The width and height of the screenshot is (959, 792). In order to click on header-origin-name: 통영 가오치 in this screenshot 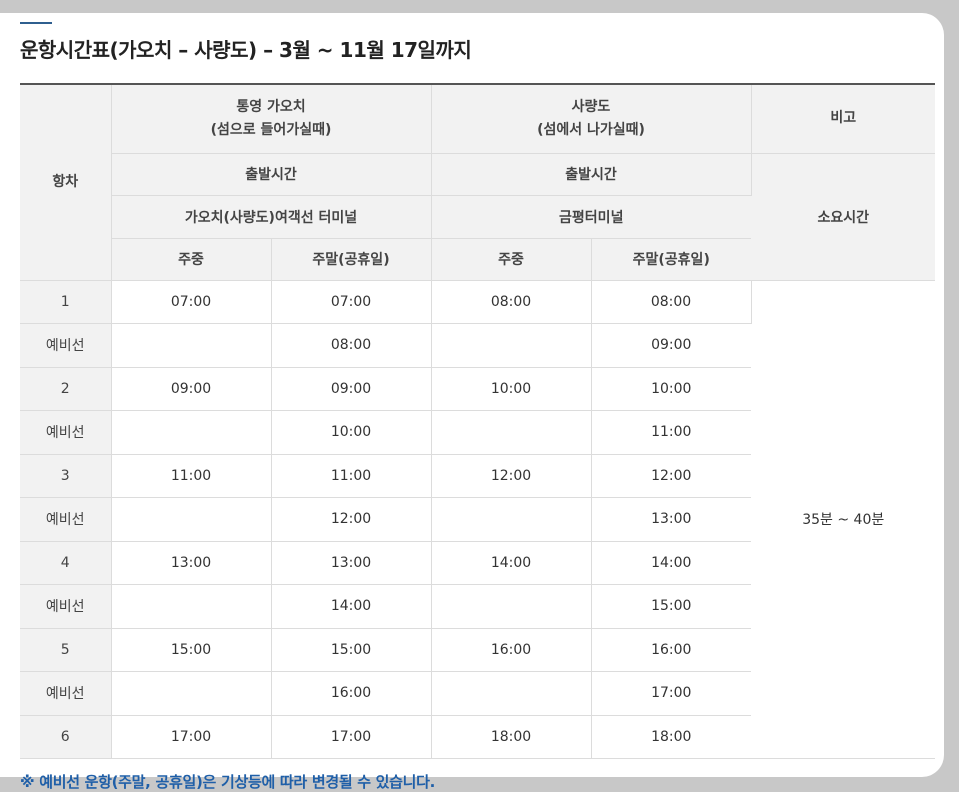, I will do `click(271, 106)`.